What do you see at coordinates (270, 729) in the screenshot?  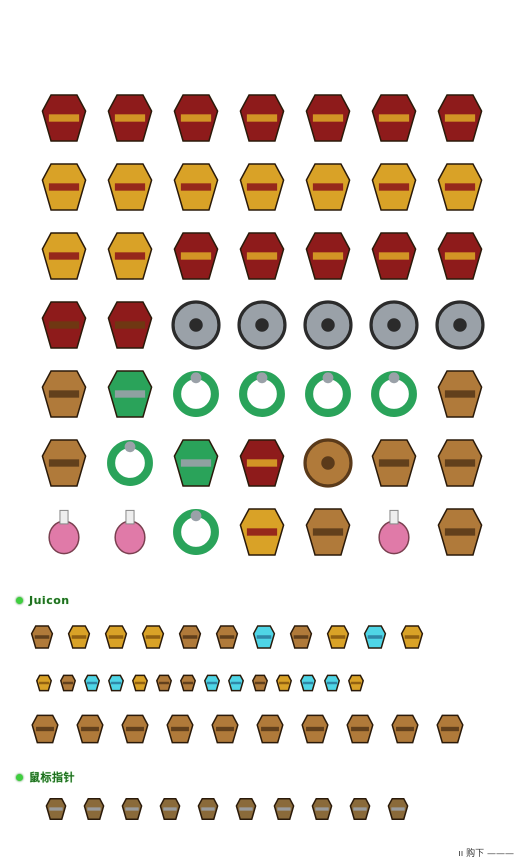 I see `bowl-icon` at bounding box center [270, 729].